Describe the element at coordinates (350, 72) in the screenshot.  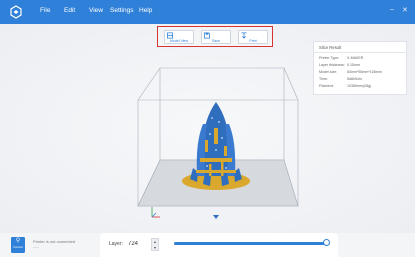
I see `row-model-size: Model size: 83mm*55mm*108mm` at that location.